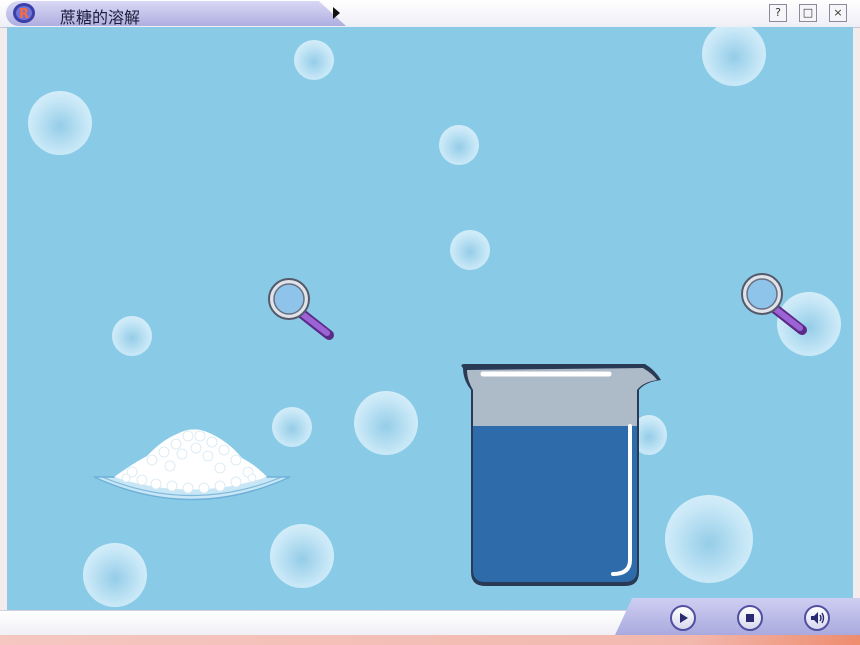 The width and height of the screenshot is (860, 645). I want to click on app-logo-icon: R, so click(24, 13).